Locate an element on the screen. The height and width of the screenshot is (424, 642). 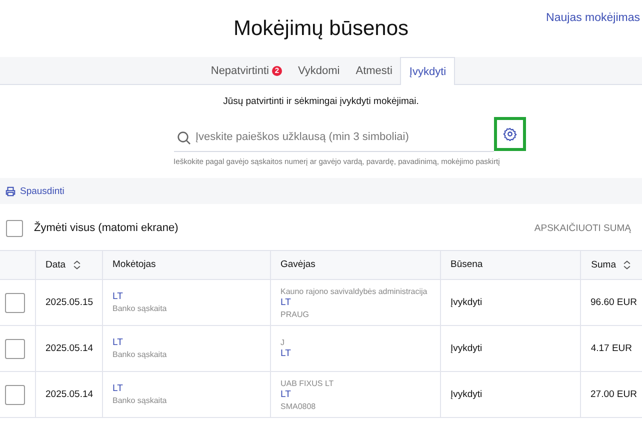
printer-icon is located at coordinates (10, 191).